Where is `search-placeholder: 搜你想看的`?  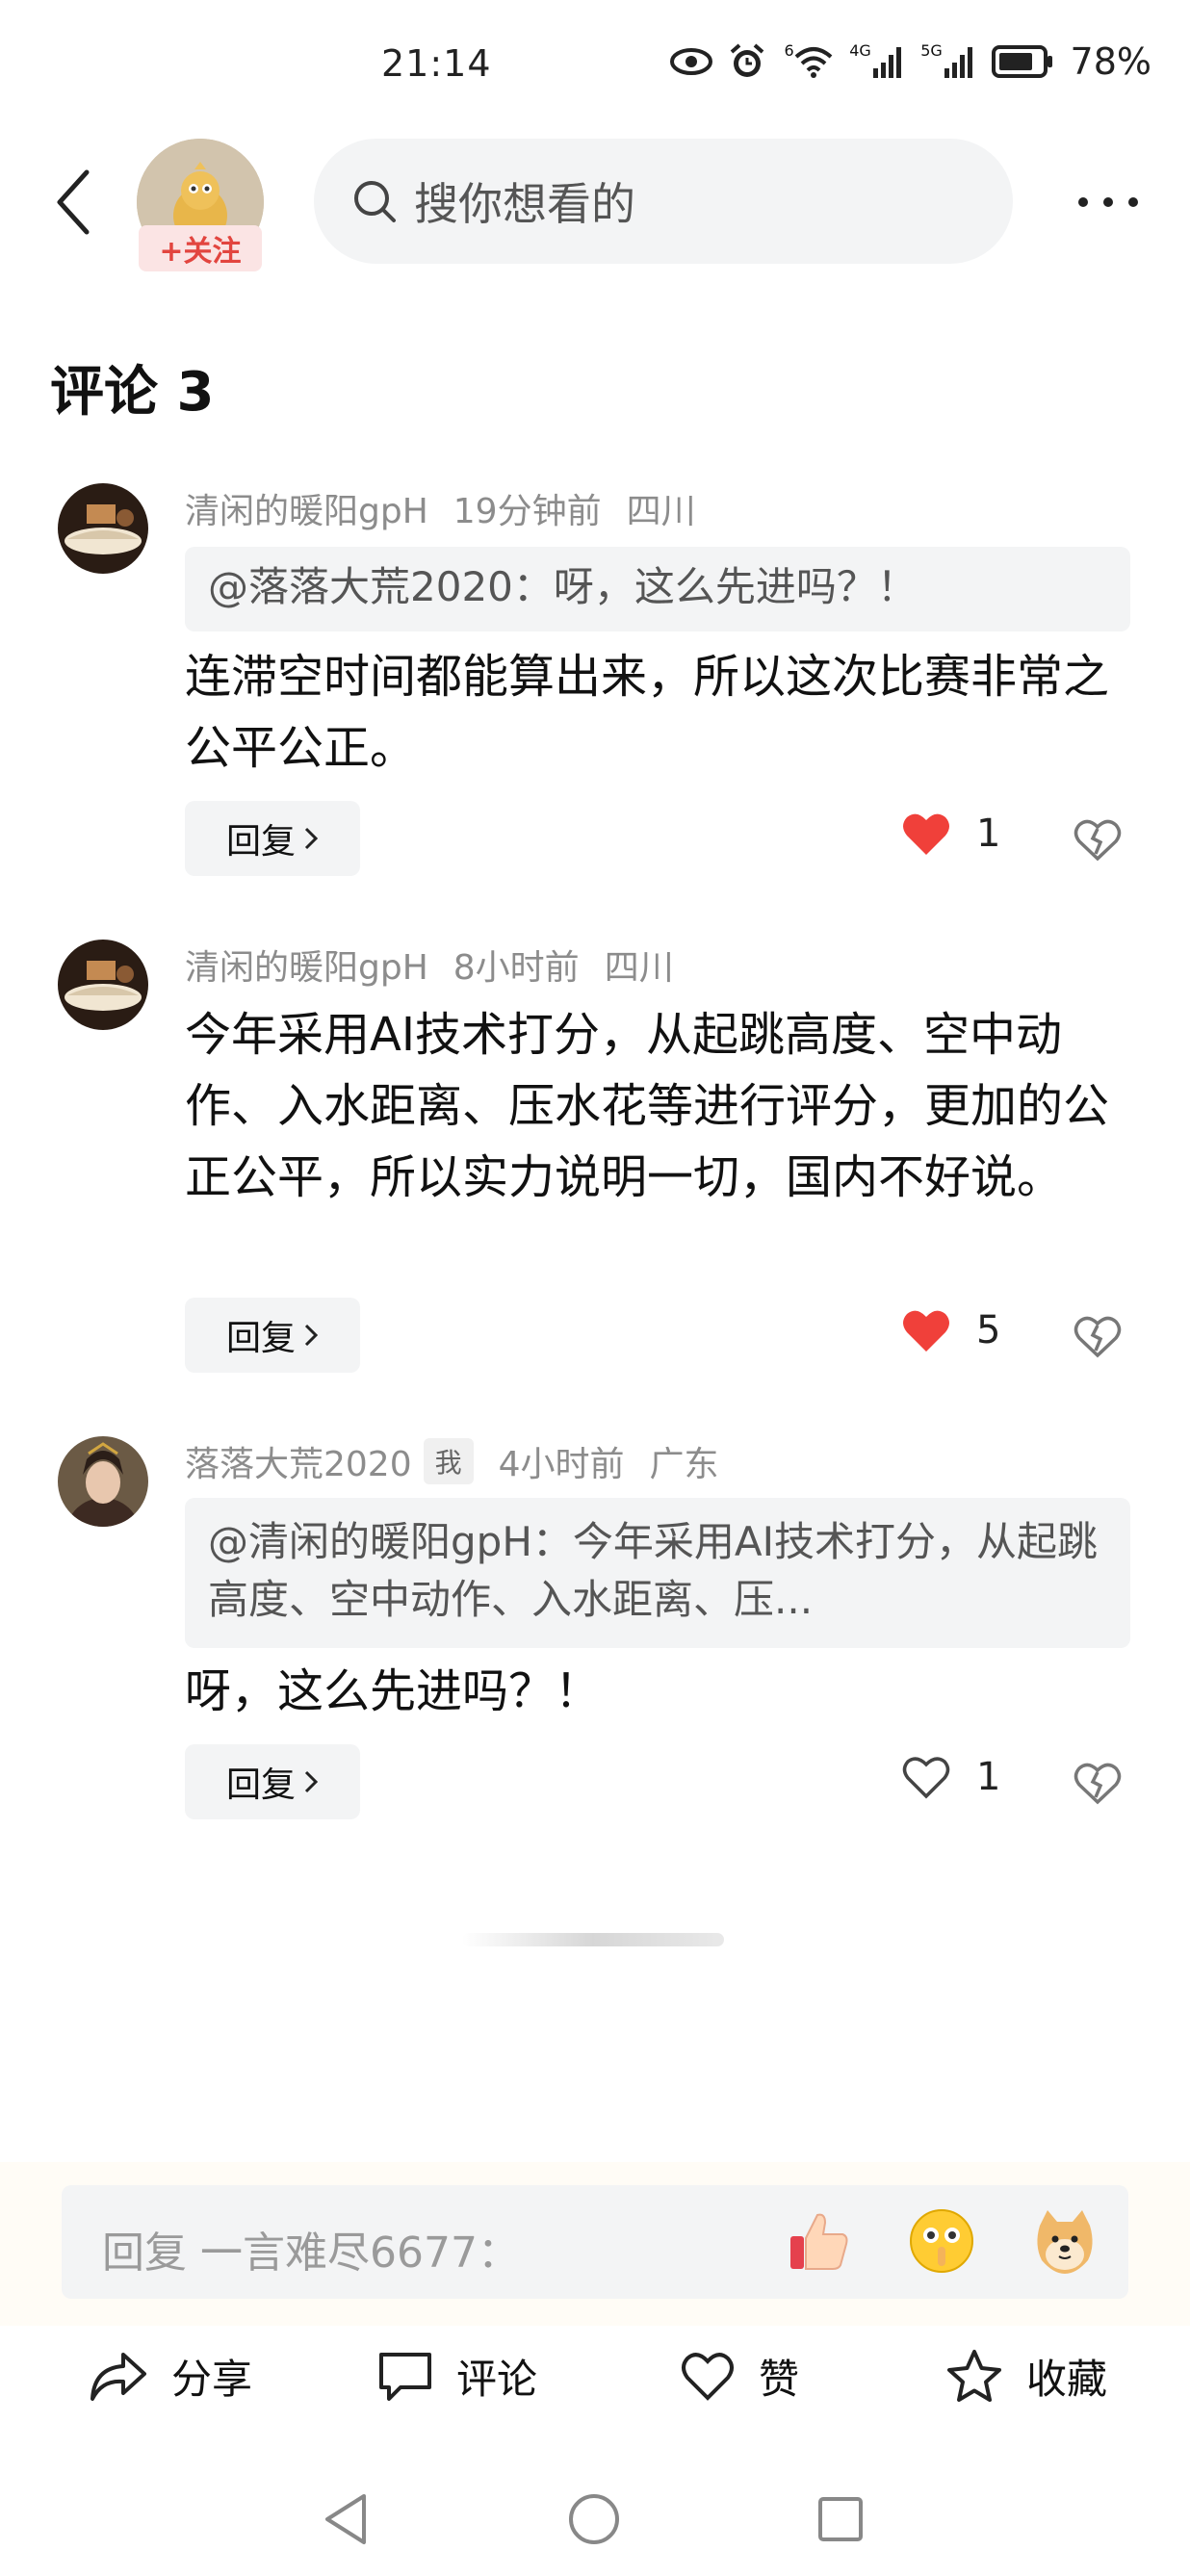 search-placeholder: 搜你想看的 is located at coordinates (524, 204).